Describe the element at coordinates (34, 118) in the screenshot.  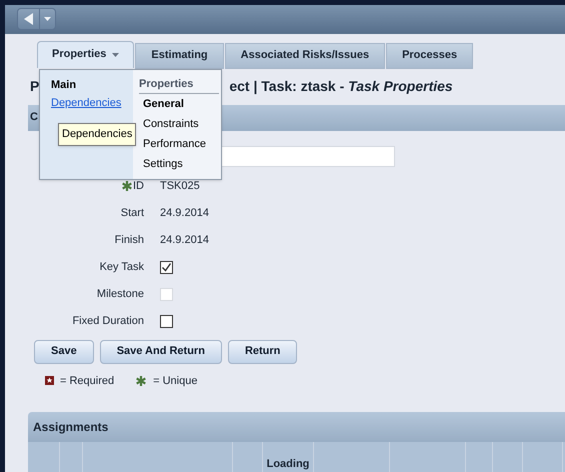
I see `section-title: C` at that location.